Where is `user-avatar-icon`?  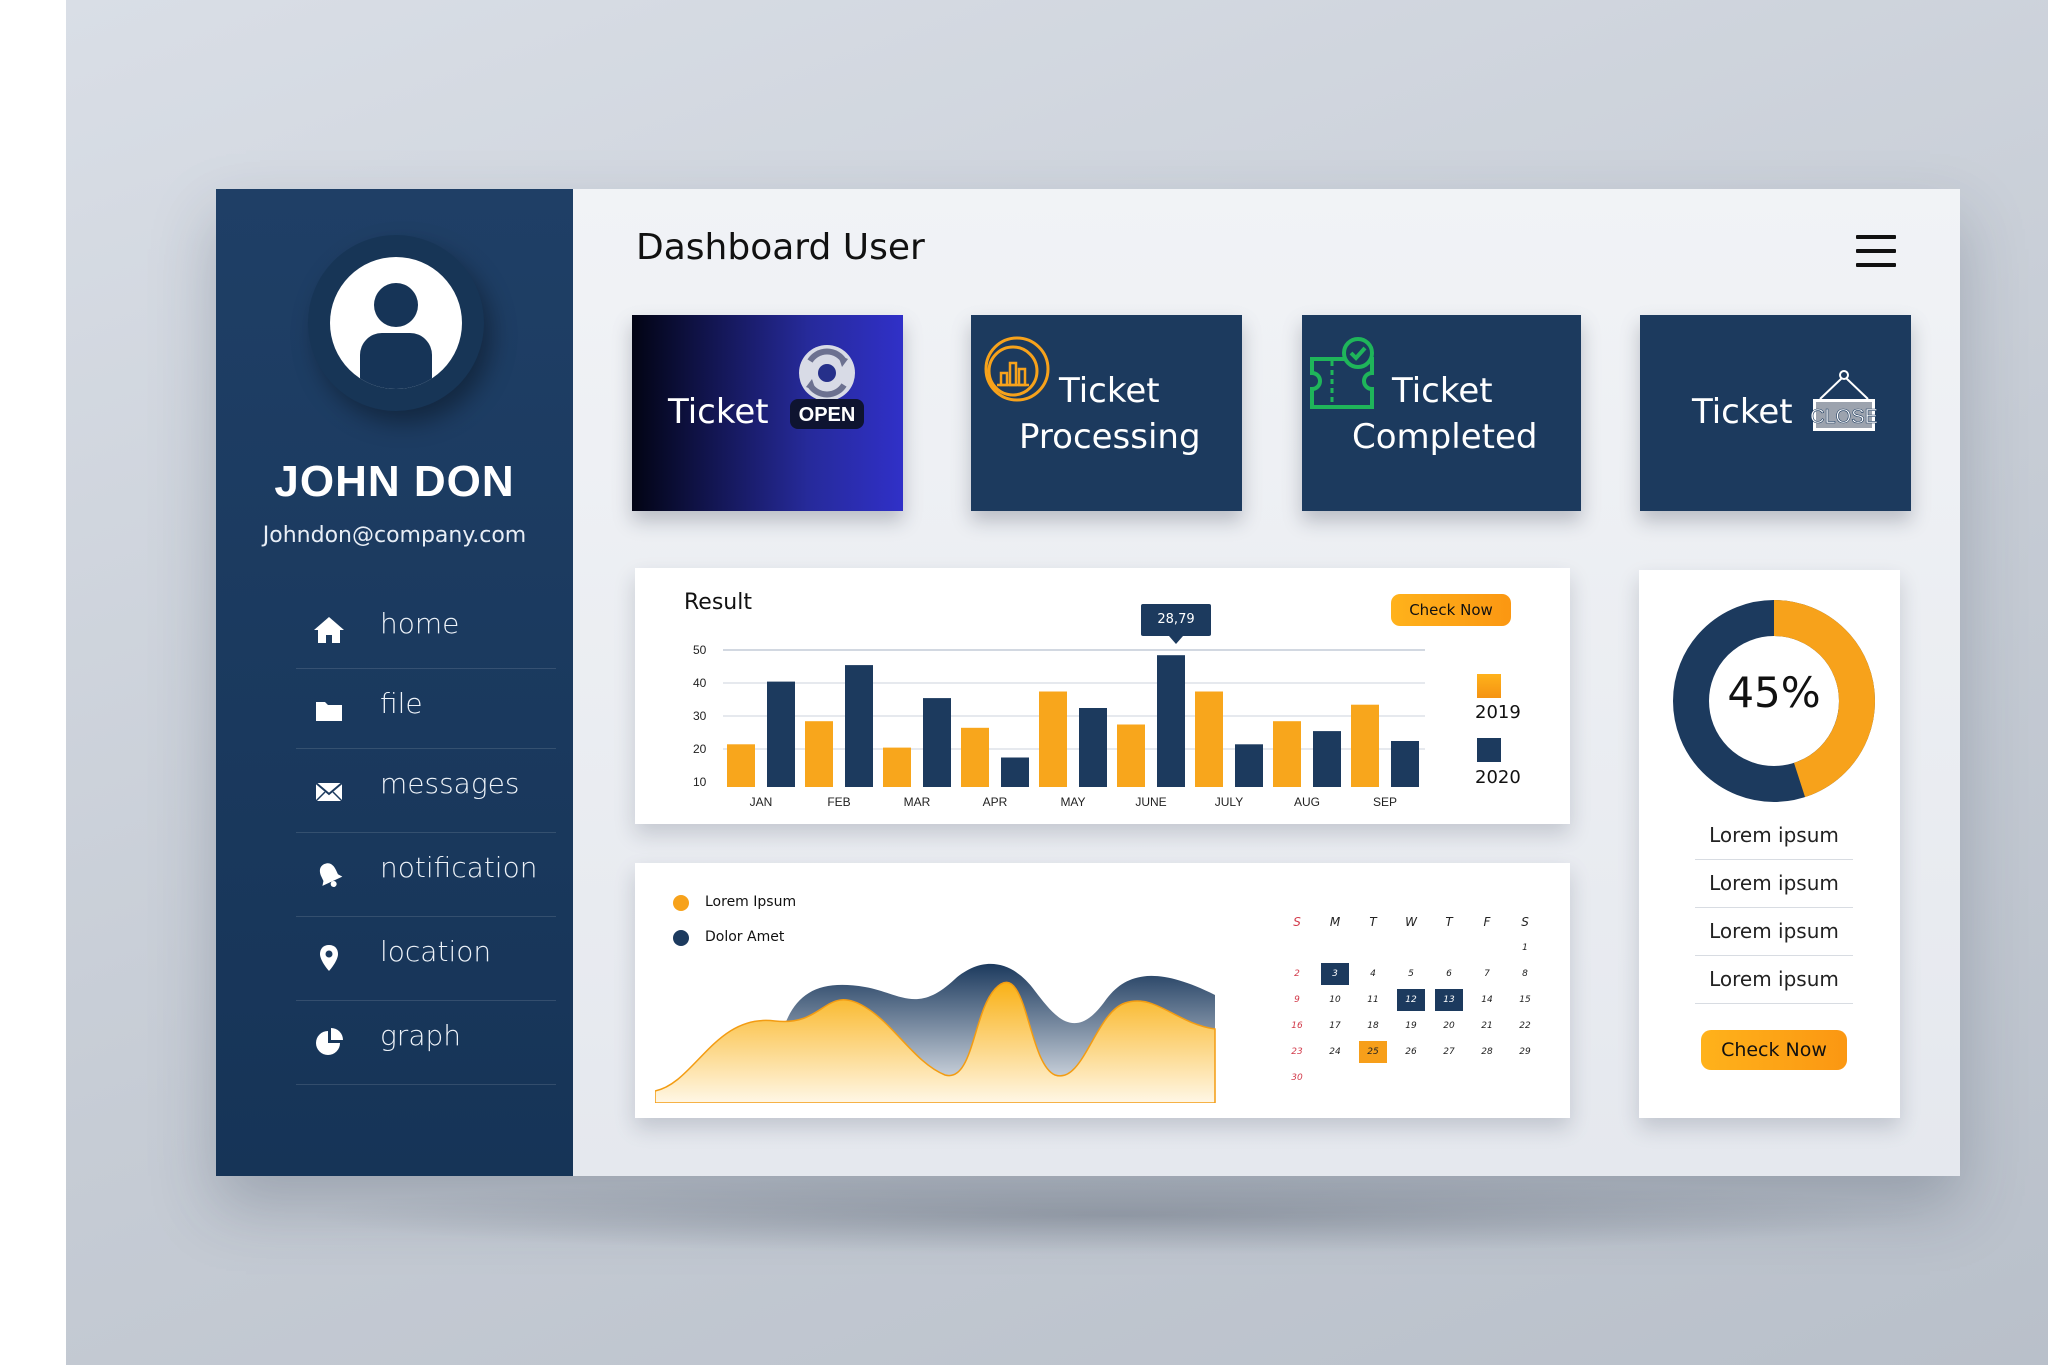
user-avatar-icon is located at coordinates (396, 323).